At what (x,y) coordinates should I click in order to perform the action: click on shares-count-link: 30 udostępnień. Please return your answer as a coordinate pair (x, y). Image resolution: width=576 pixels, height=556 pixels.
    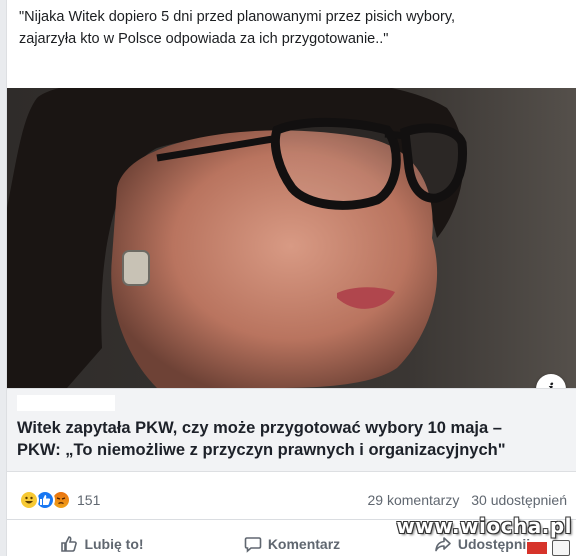
    Looking at the image, I should click on (519, 500).